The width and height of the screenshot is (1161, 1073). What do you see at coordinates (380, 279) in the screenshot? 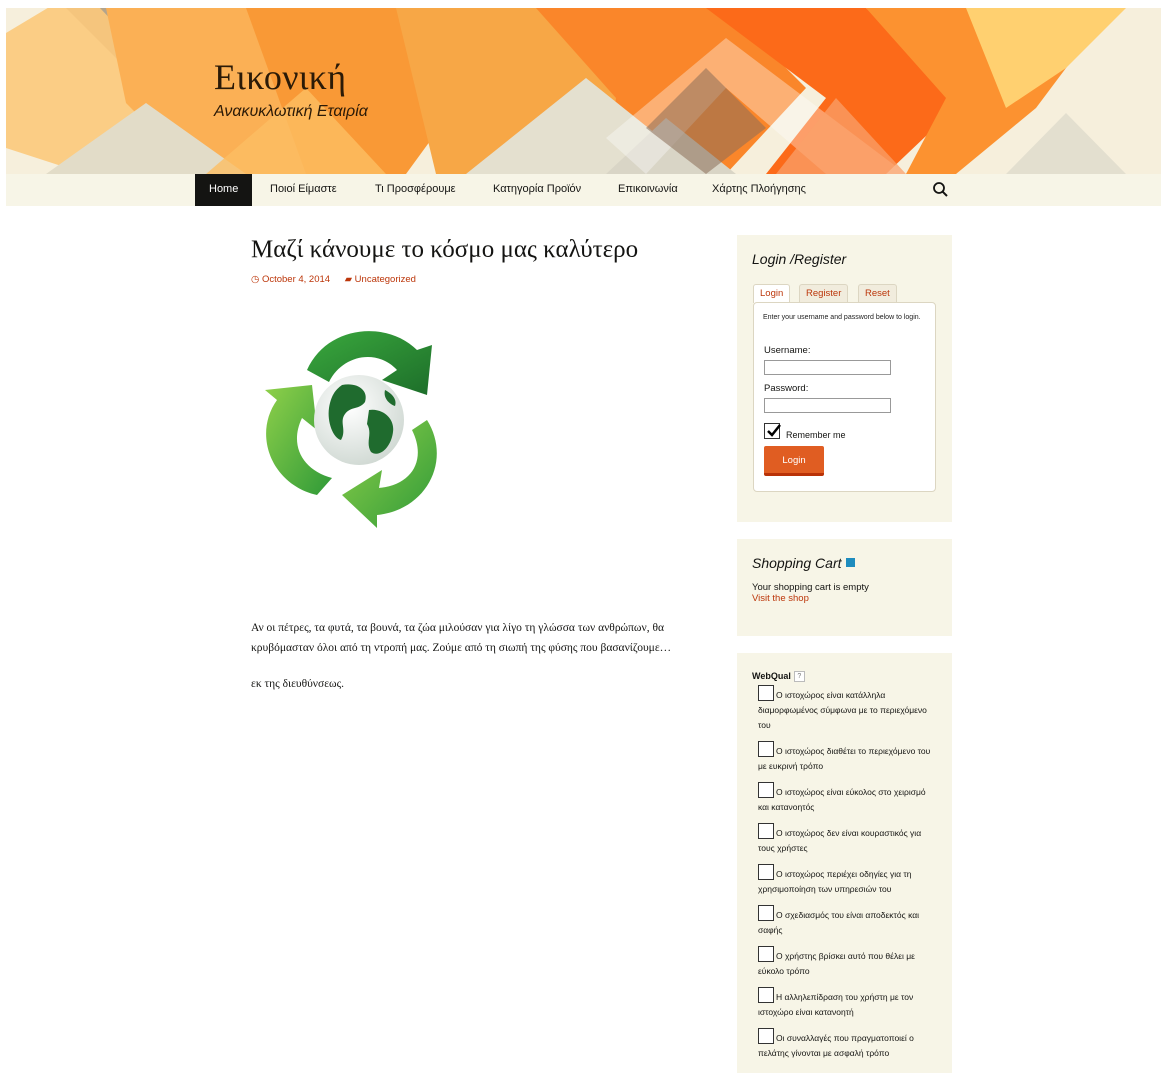
I see `post-category: ▰ Uncategorized` at bounding box center [380, 279].